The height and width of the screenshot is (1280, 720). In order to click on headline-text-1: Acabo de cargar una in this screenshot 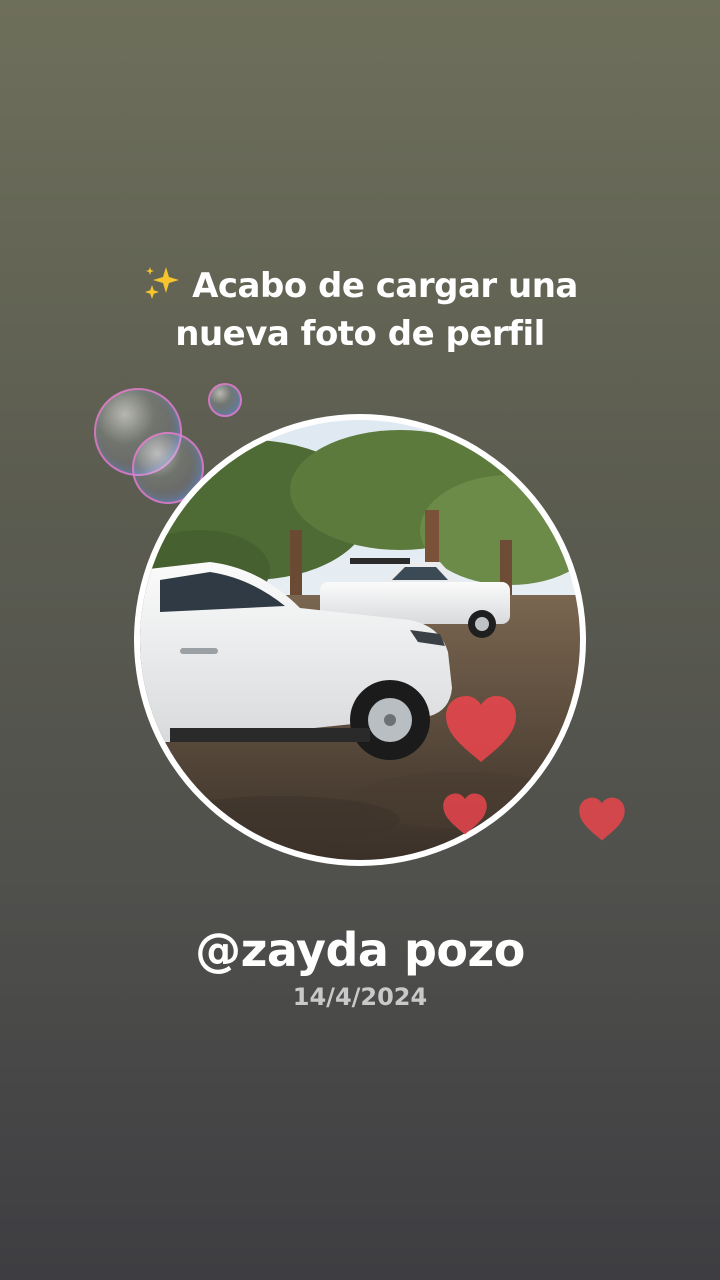, I will do `click(385, 286)`.